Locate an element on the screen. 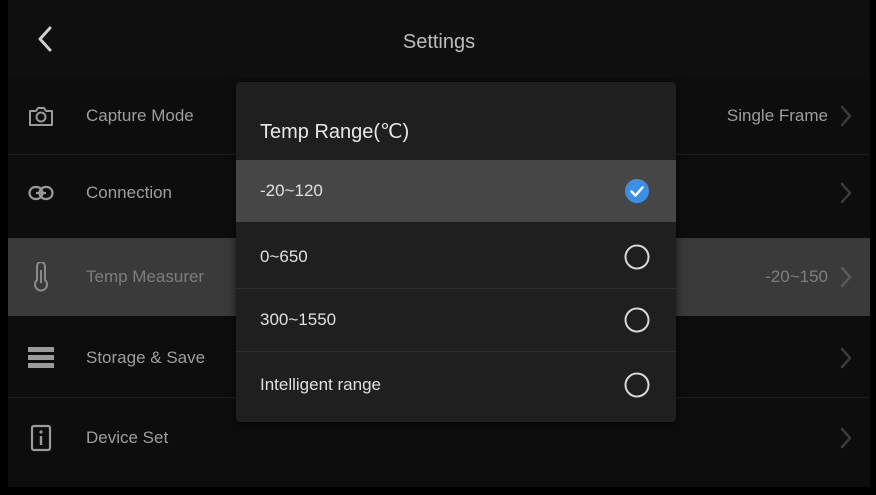  setting-label: Capture Mode is located at coordinates (140, 115).